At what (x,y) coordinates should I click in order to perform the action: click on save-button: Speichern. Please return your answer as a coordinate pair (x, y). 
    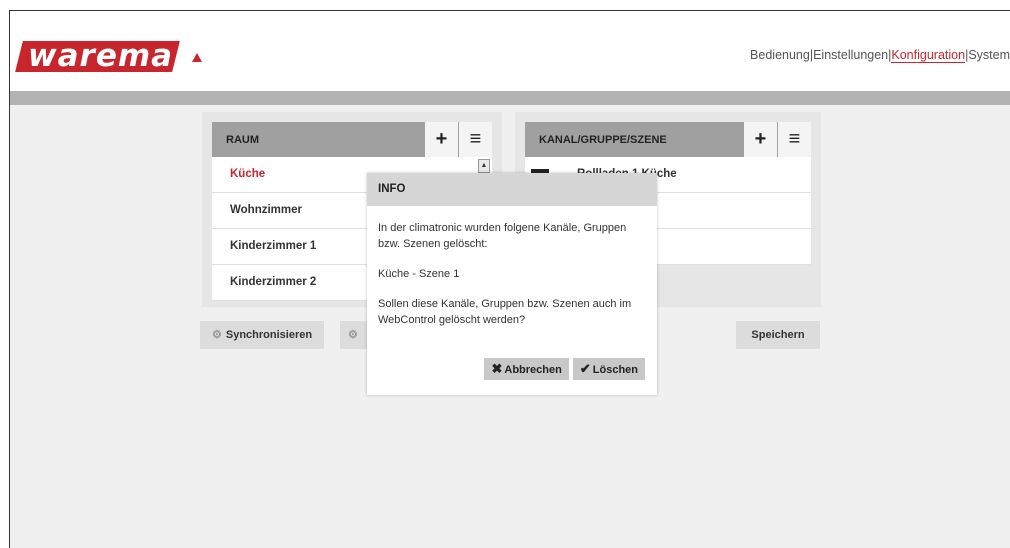
    Looking at the image, I should click on (778, 335).